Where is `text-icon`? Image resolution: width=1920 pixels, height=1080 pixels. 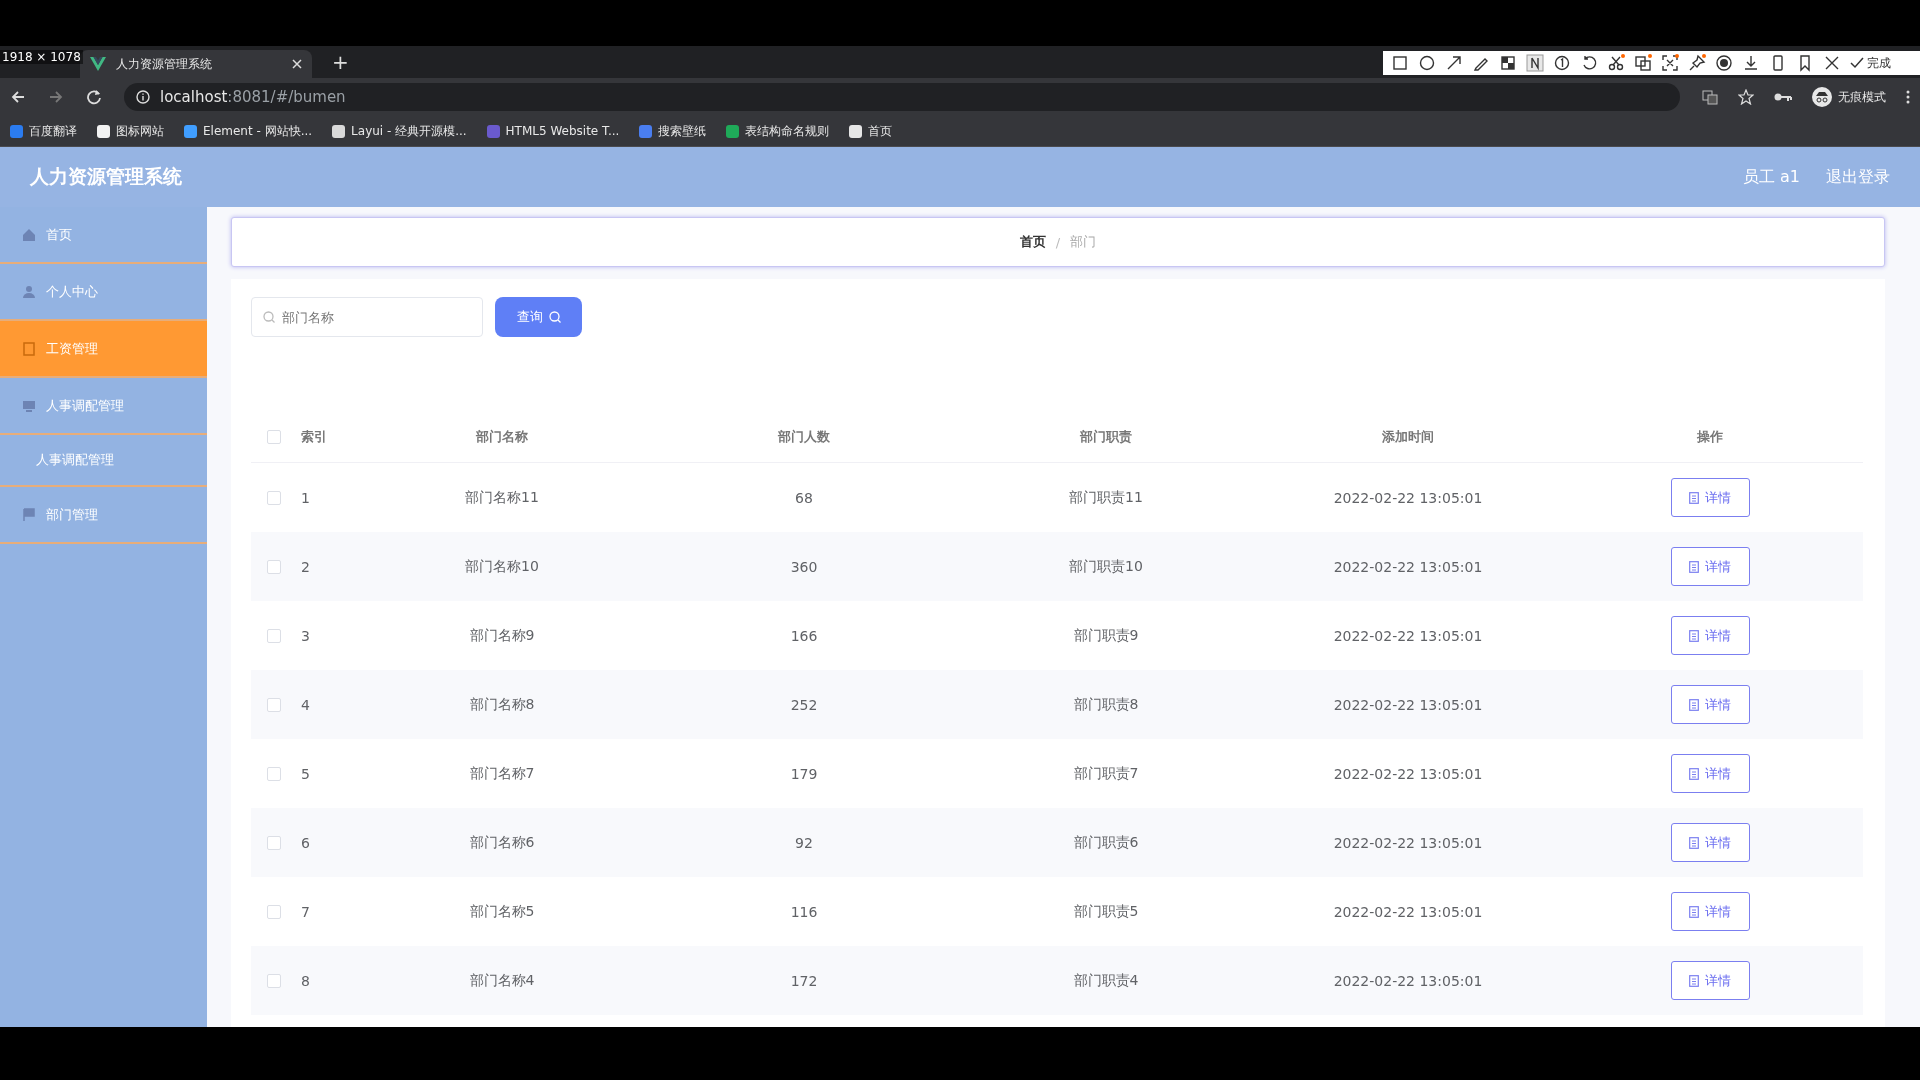
text-icon is located at coordinates (1535, 63).